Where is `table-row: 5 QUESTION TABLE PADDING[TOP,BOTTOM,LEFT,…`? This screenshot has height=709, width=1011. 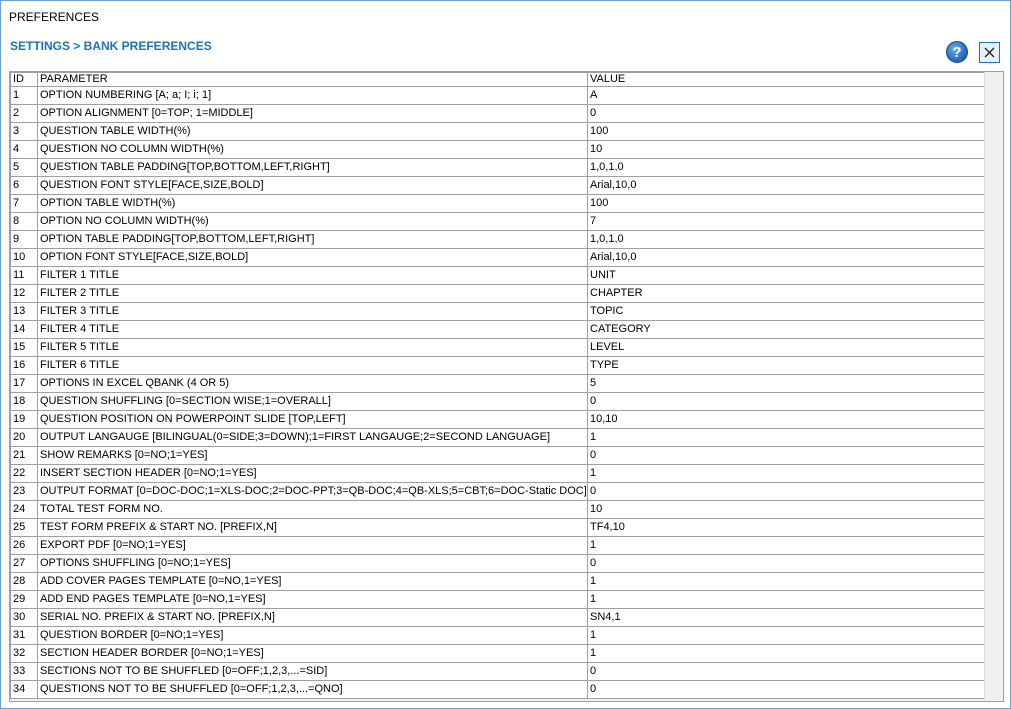 table-row: 5 QUESTION TABLE PADDING[TOP,BOTTOM,LEFT,… is located at coordinates (497, 167).